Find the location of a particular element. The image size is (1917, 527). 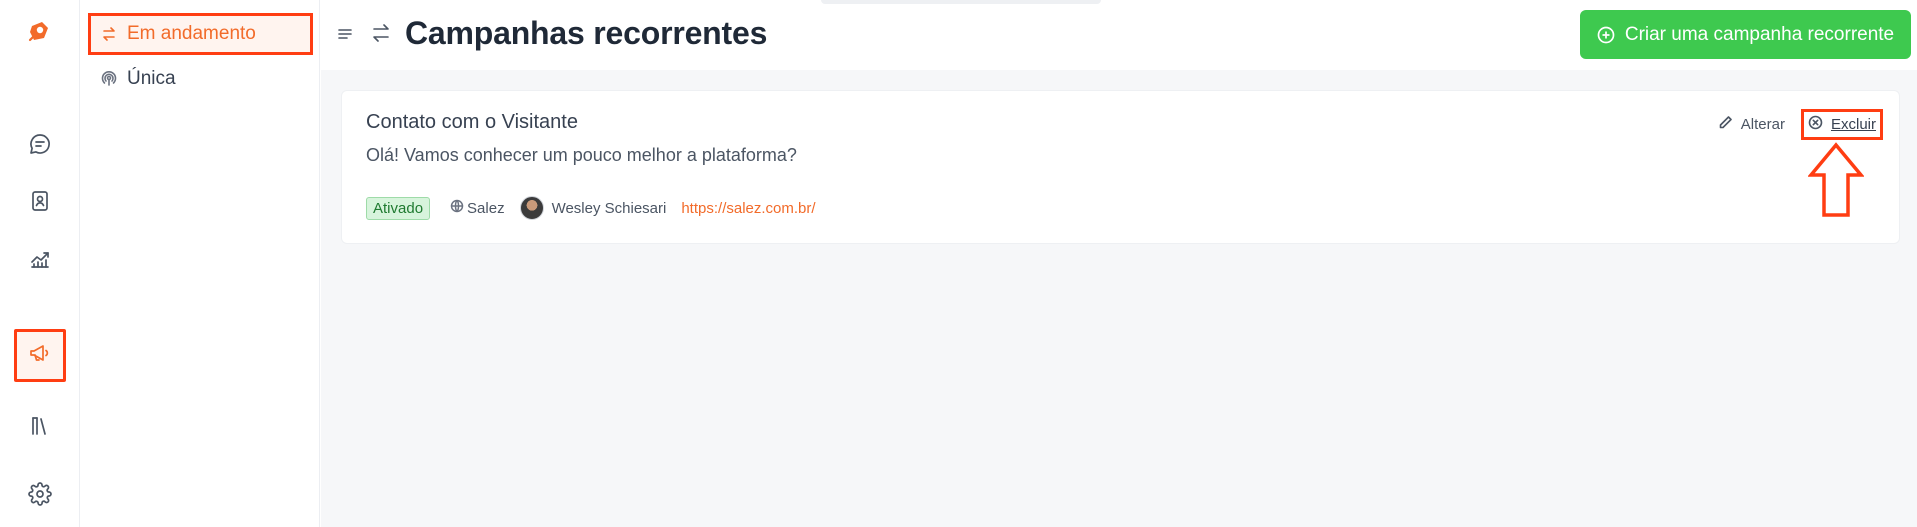

hamburger-icon is located at coordinates (345, 38).